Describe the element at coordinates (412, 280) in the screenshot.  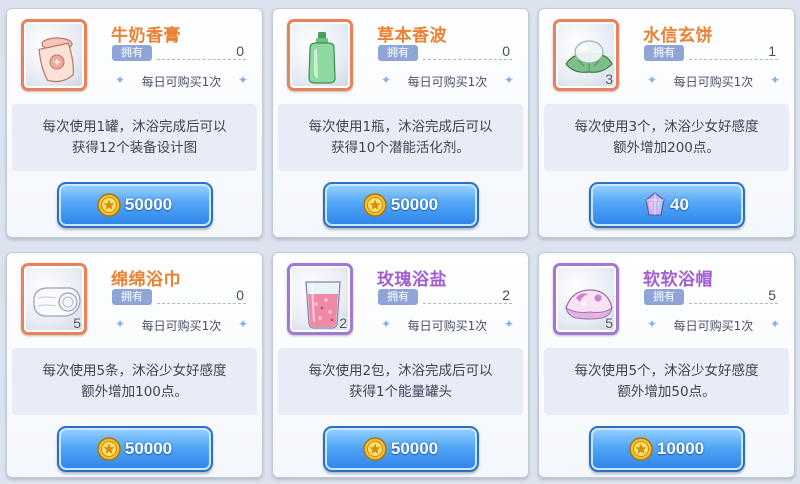
I see `item-name: 玫瑰浴盐` at that location.